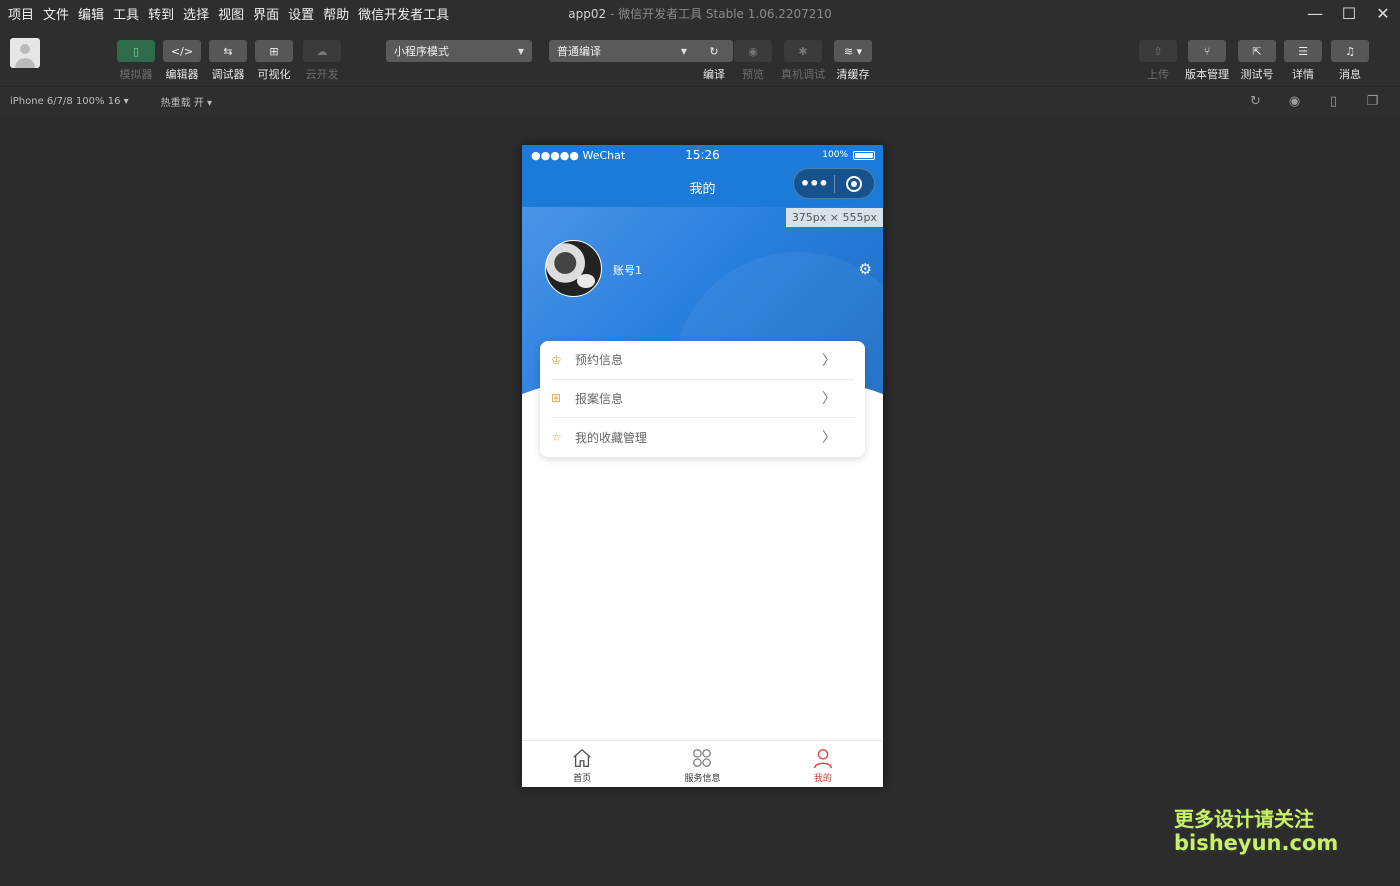 The width and height of the screenshot is (1400, 886). What do you see at coordinates (186, 101) in the screenshot?
I see `hot-reload-select: 热重载 开 ▾` at bounding box center [186, 101].